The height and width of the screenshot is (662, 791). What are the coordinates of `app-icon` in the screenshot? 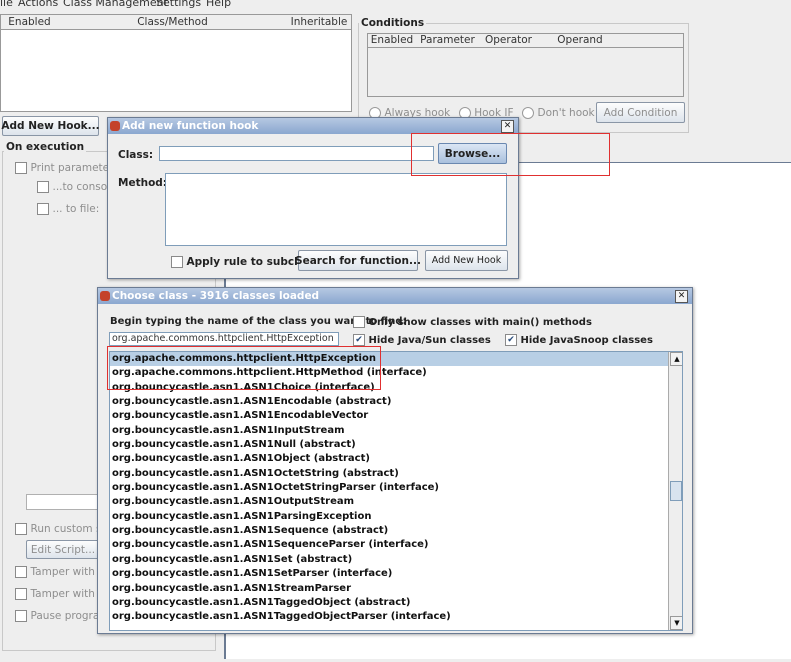 It's located at (115, 126).